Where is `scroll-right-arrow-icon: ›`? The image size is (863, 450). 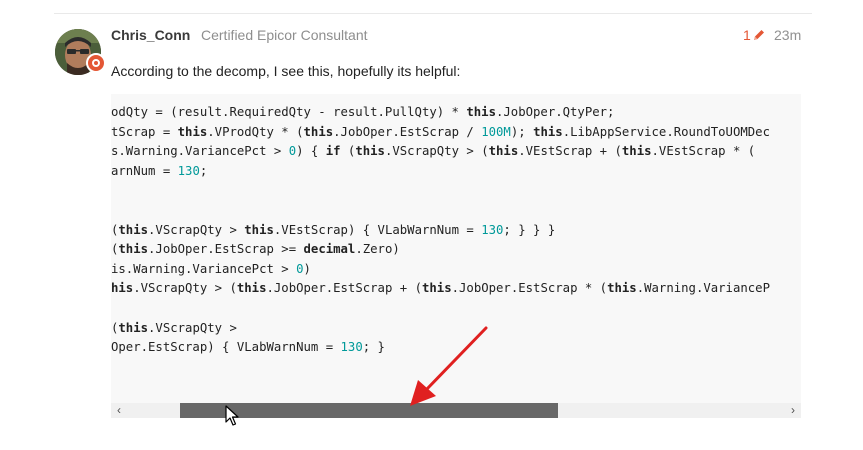
scroll-right-arrow-icon: › is located at coordinates (793, 410).